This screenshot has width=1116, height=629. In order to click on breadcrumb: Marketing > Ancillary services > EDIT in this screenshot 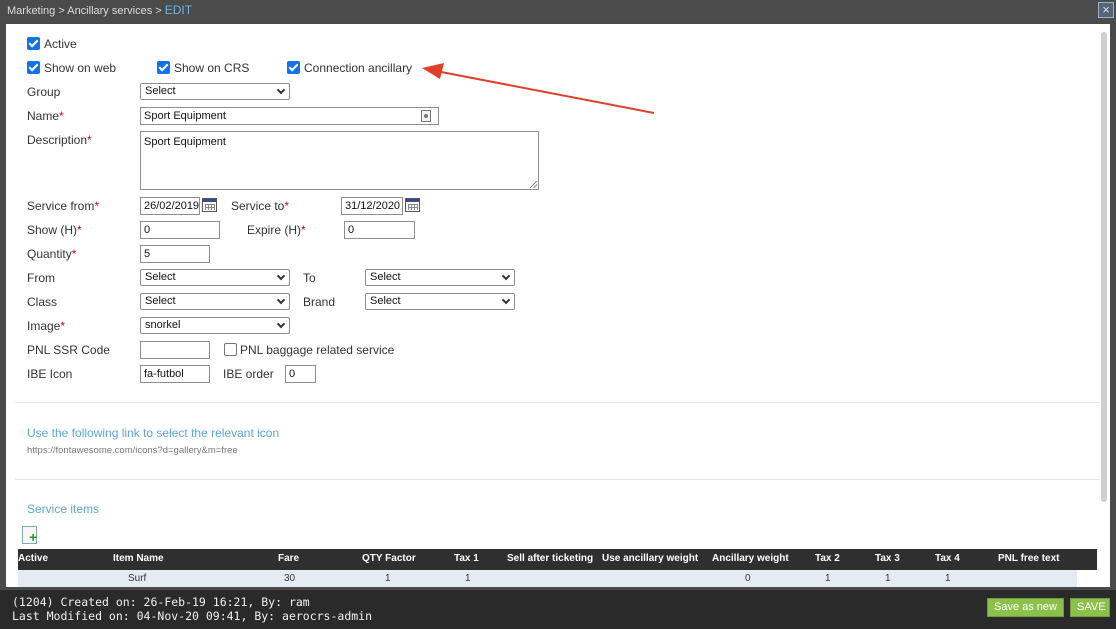, I will do `click(99, 10)`.